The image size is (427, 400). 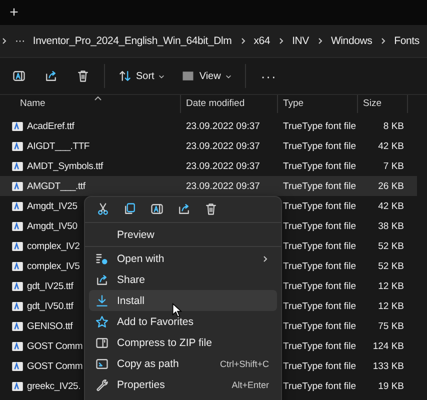 What do you see at coordinates (391, 226) in the screenshot?
I see `size-cell-text: 38 KB` at bounding box center [391, 226].